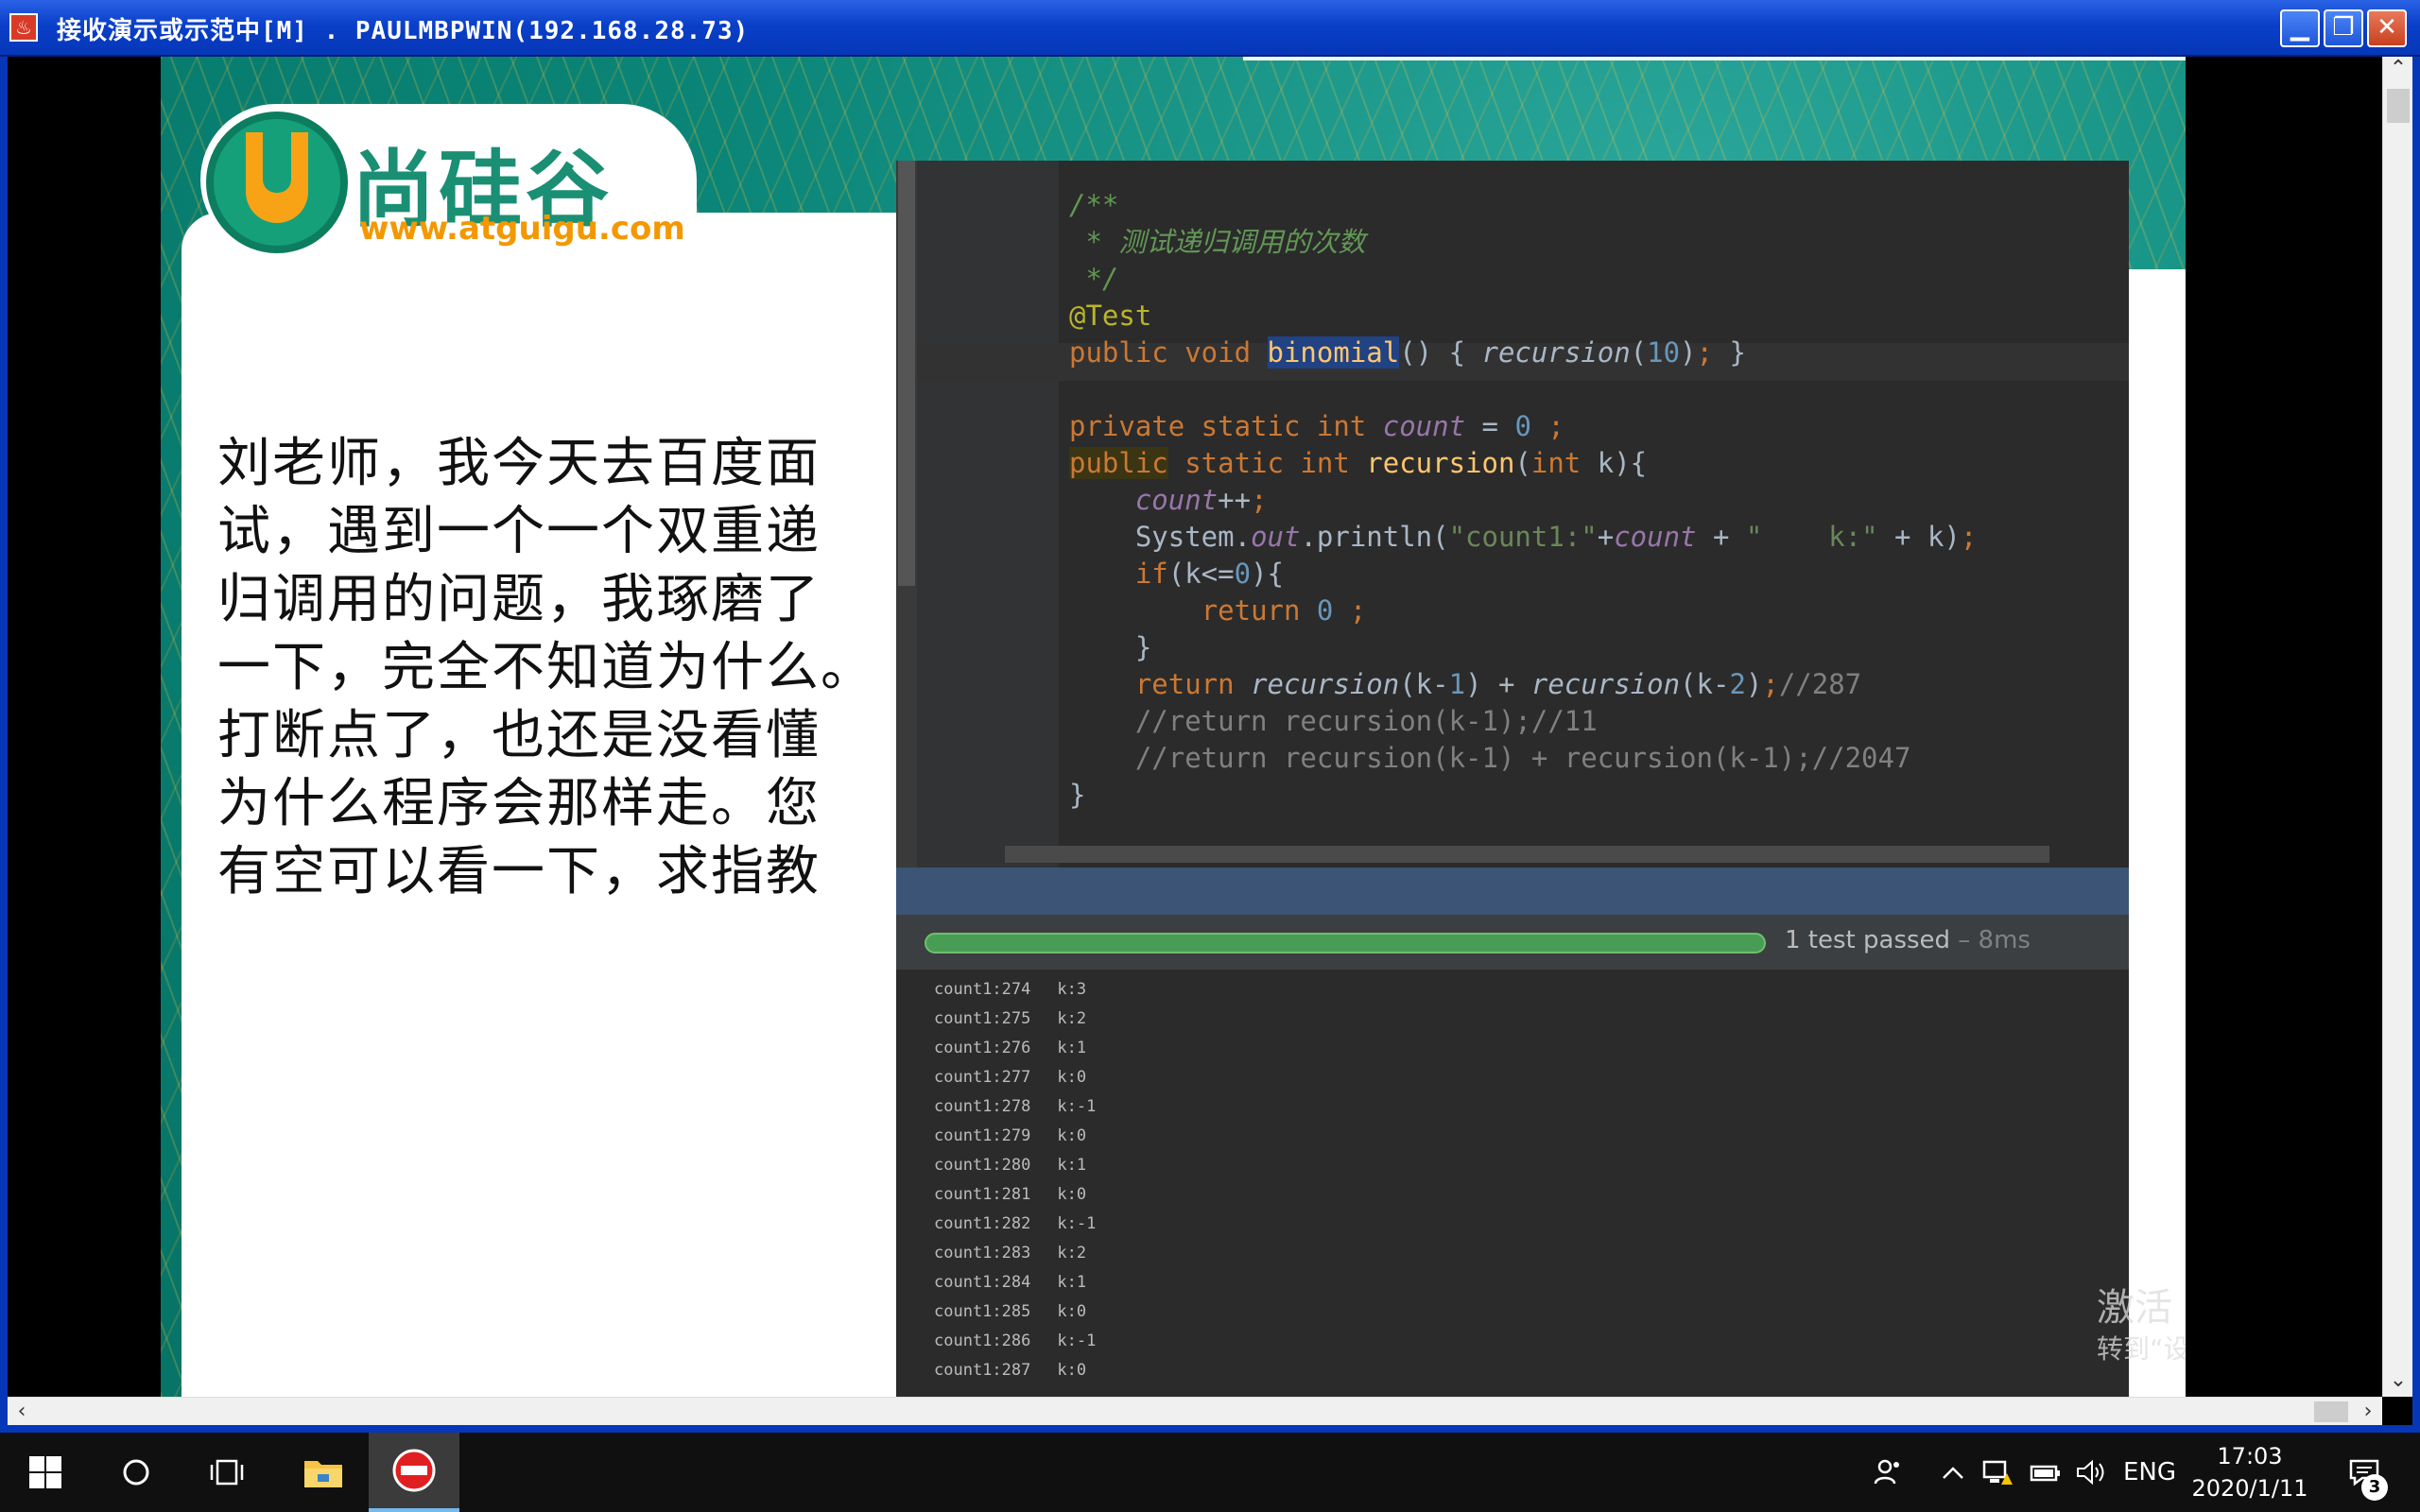  What do you see at coordinates (522, 229) in the screenshot?
I see `logo-url-text: www.atguigu.com` at bounding box center [522, 229].